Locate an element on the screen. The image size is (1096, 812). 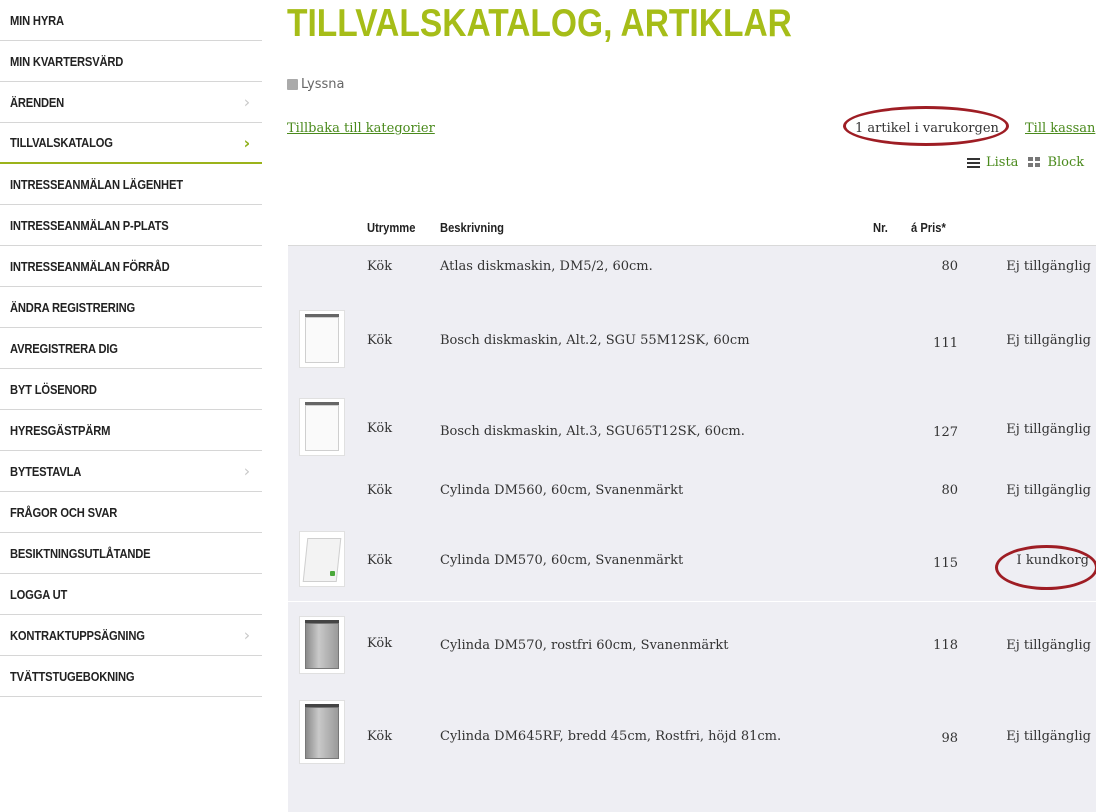
sidebar-item-label: BESIKTNINGSUTLÅTANDE is located at coordinates (80, 553).